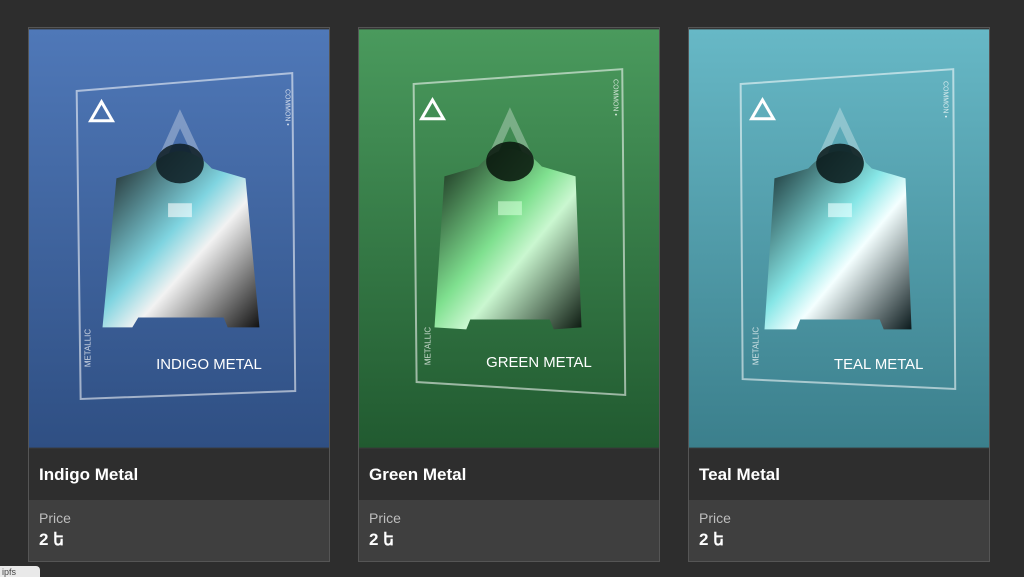 This screenshot has height=577, width=1024. I want to click on card-title: Teal Metal, so click(839, 474).